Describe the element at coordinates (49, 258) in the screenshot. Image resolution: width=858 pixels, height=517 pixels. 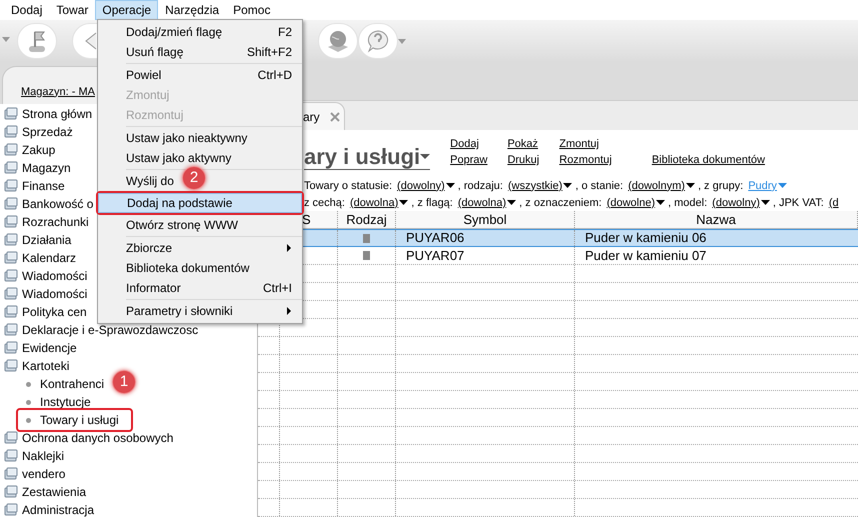
I see `sidebar-item: Kalendarz` at that location.